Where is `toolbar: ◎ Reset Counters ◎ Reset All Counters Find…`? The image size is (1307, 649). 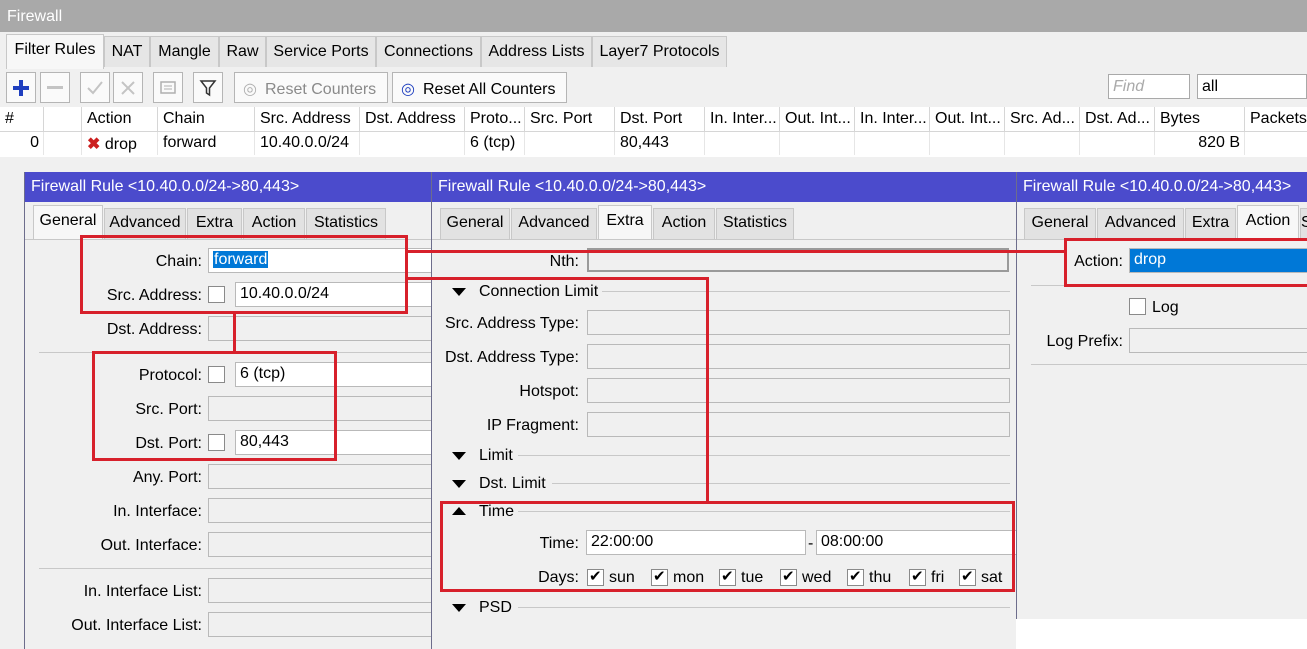
toolbar: ◎ Reset Counters ◎ Reset All Counters Find… is located at coordinates (653, 88).